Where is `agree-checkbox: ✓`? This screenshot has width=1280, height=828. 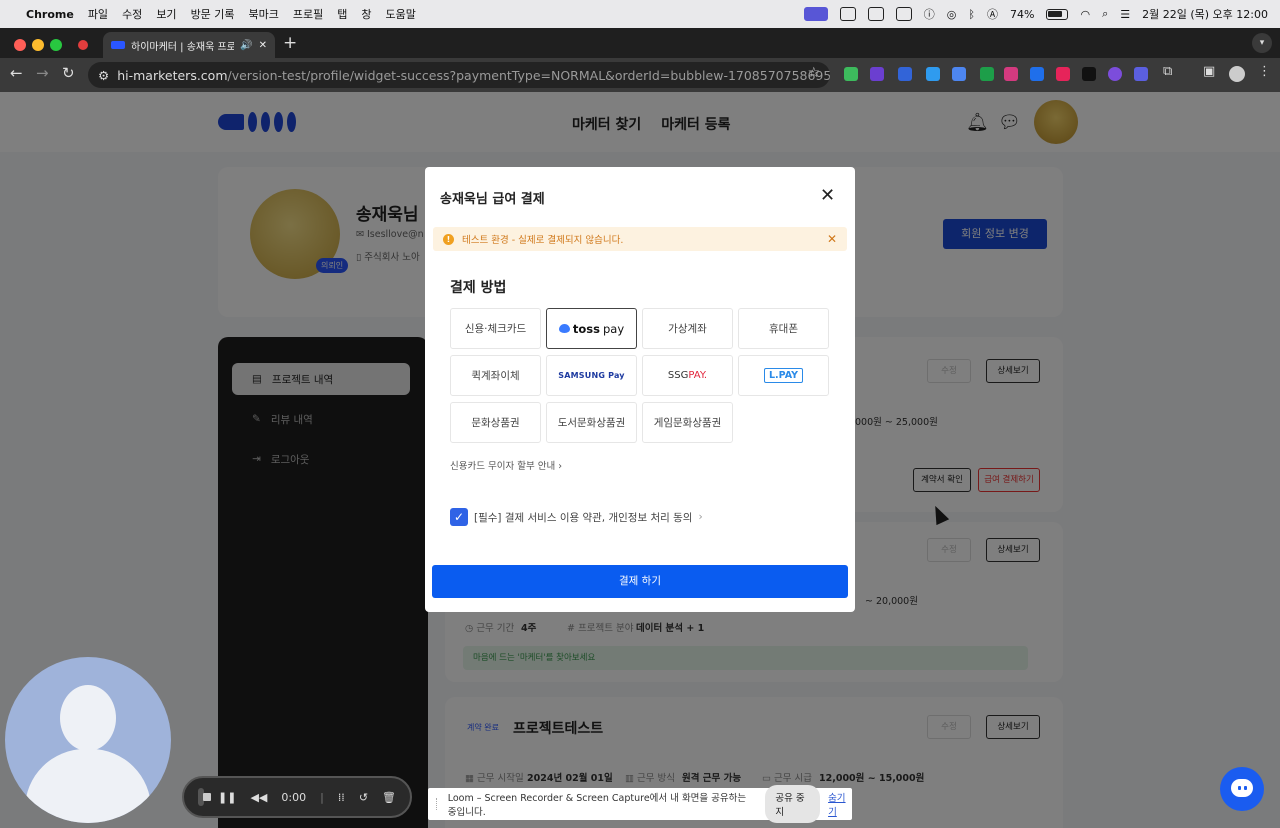 agree-checkbox: ✓ is located at coordinates (459, 517).